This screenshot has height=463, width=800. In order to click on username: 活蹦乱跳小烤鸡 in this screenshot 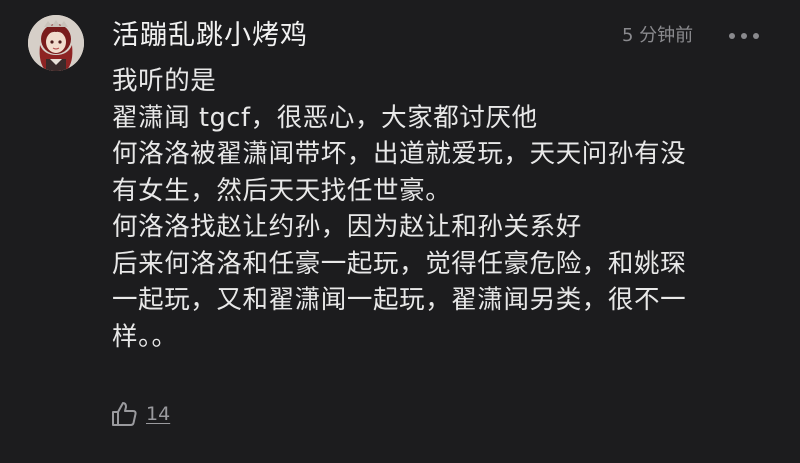, I will do `click(210, 36)`.